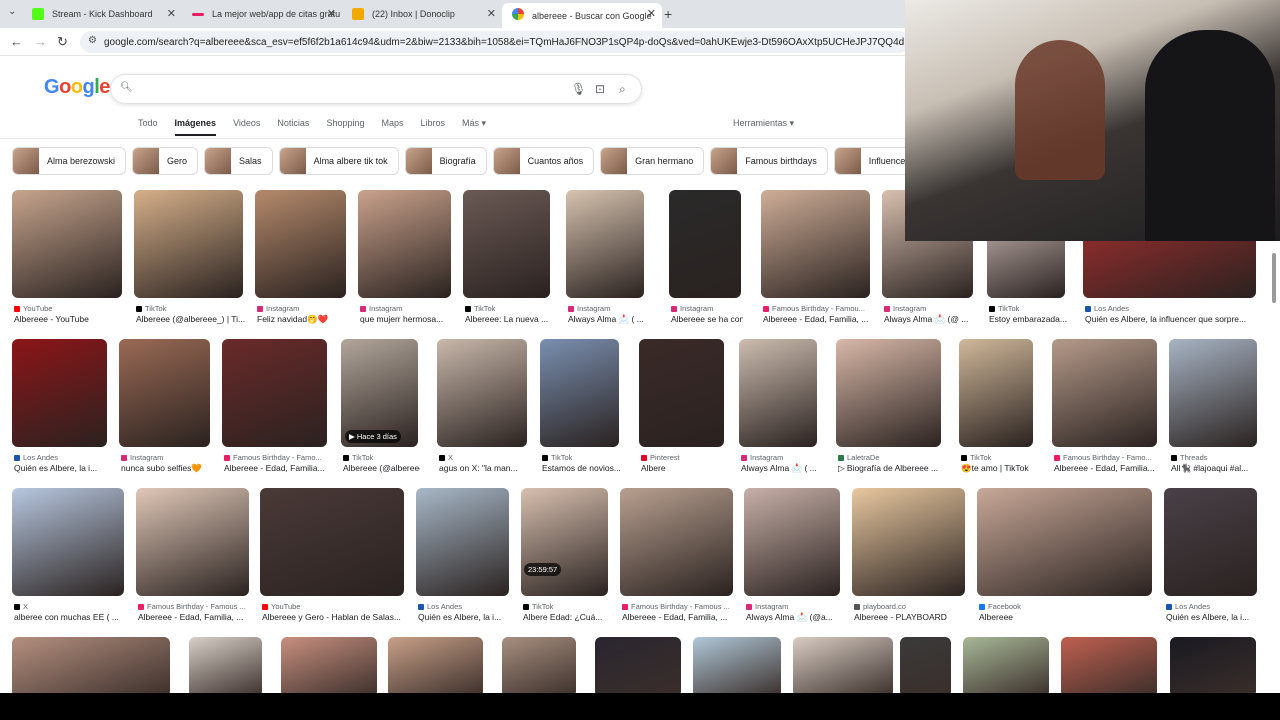 The height and width of the screenshot is (720, 1280). Describe the element at coordinates (62, 42) in the screenshot. I see `reload-icon: ↻` at that location.